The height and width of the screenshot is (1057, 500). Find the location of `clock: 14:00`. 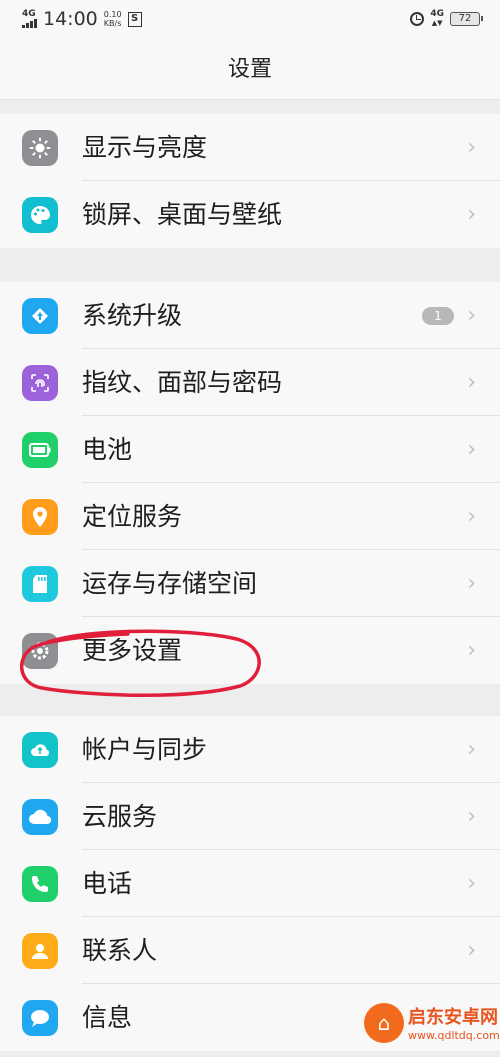

clock: 14:00 is located at coordinates (70, 19).